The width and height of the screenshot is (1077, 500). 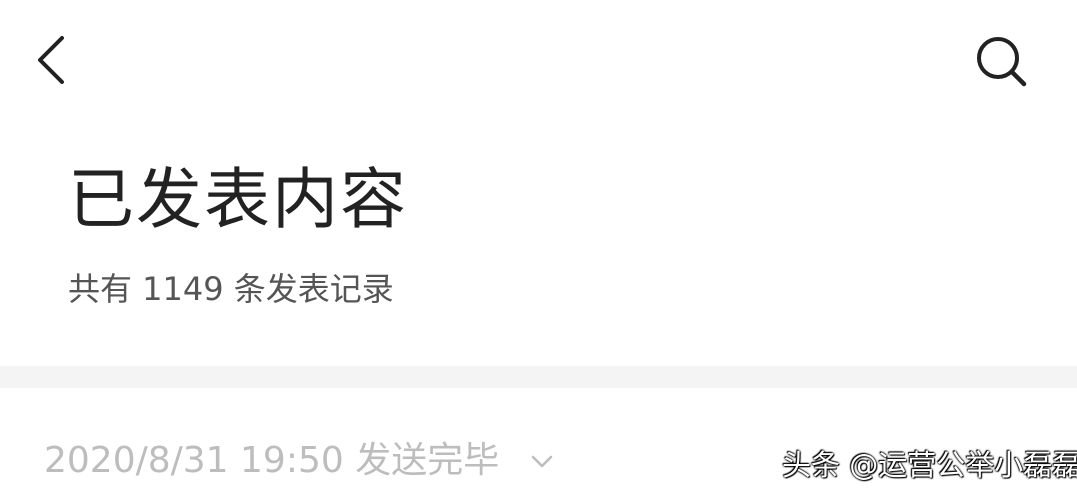 I want to click on chevron-down-icon, so click(x=541, y=461).